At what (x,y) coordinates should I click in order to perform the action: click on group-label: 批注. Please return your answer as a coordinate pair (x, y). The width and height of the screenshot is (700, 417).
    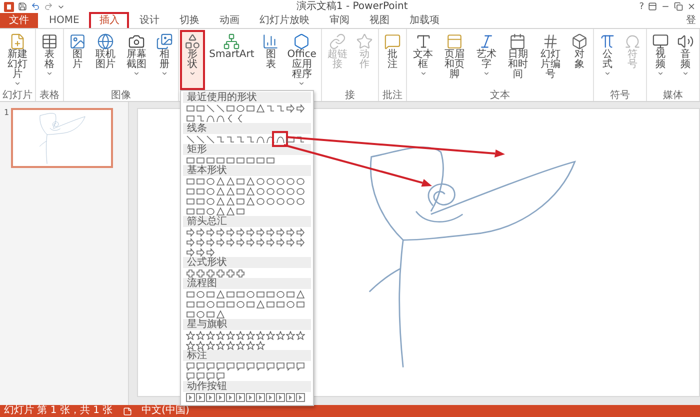
    Looking at the image, I should click on (392, 95).